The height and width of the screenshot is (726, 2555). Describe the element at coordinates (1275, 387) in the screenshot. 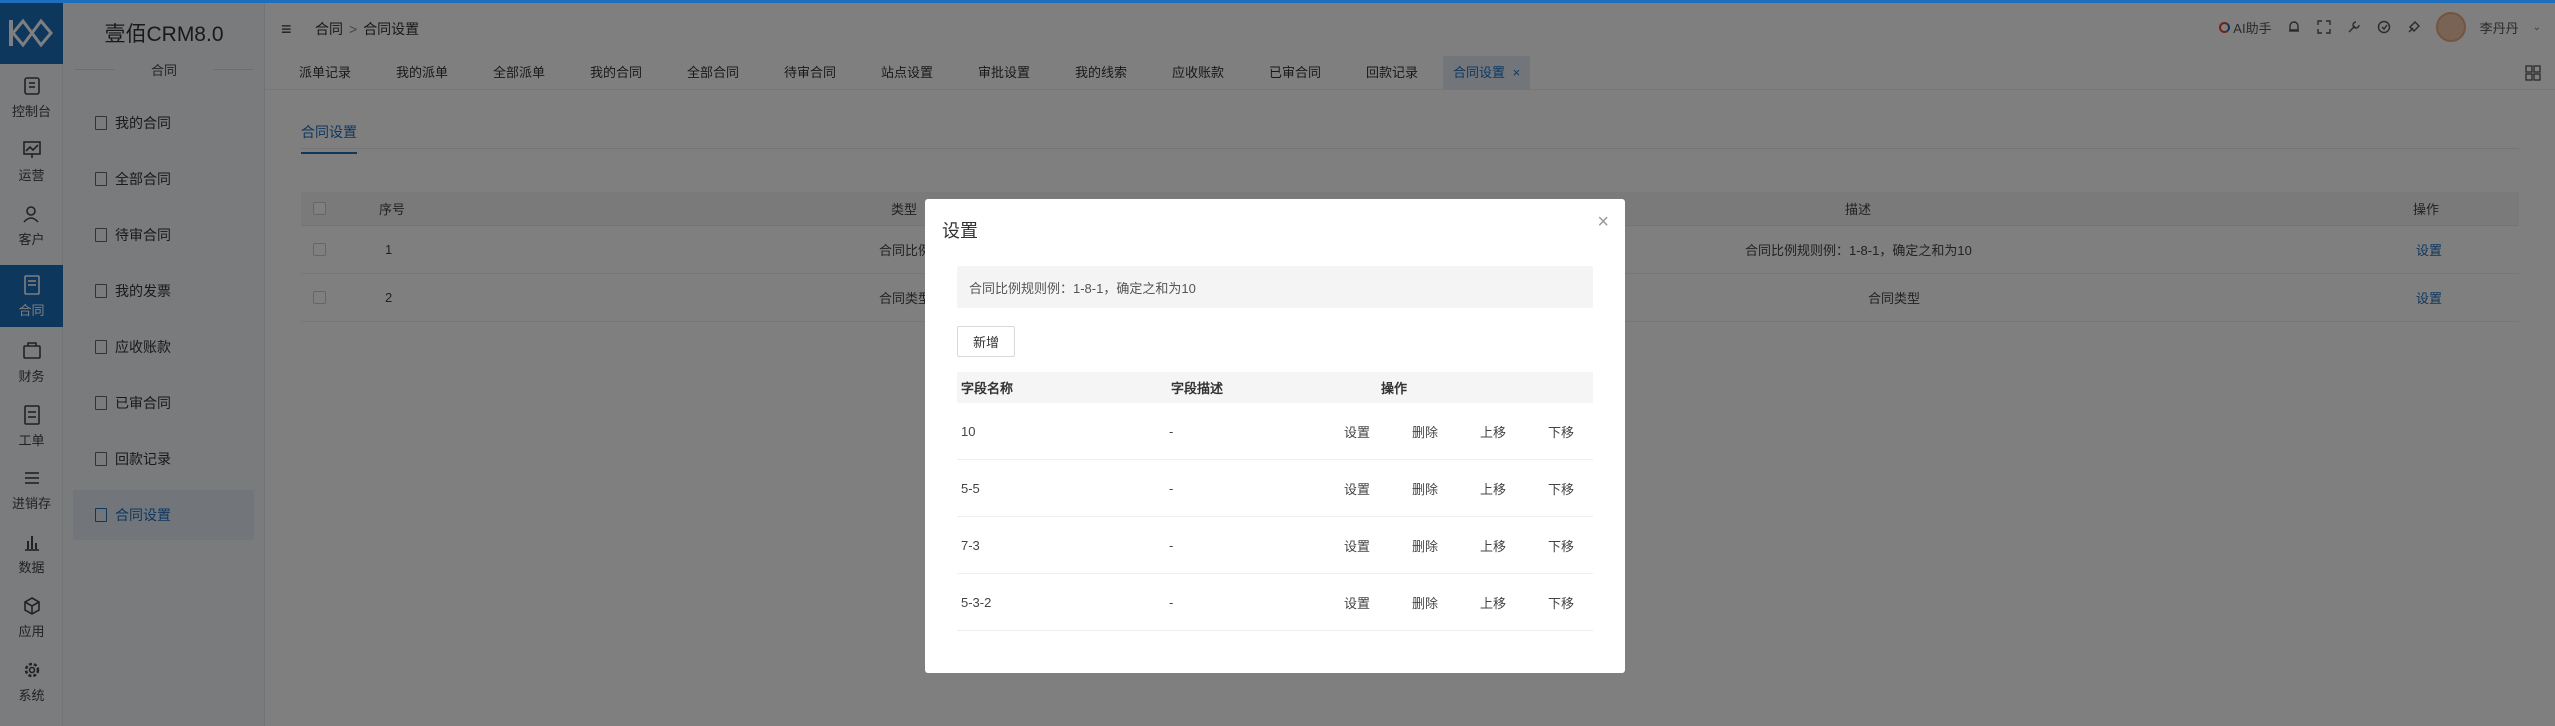

I see `field-table-header: 字段名称 字段描述 操作` at that location.